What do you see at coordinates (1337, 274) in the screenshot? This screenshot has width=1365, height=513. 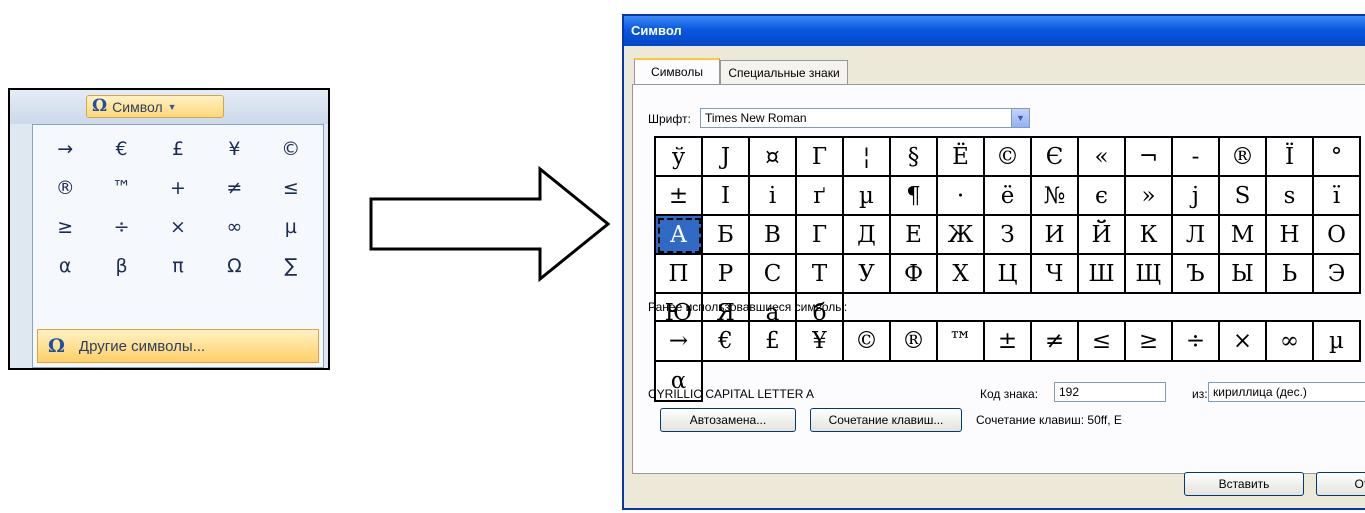 I see `character-cell: Э` at bounding box center [1337, 274].